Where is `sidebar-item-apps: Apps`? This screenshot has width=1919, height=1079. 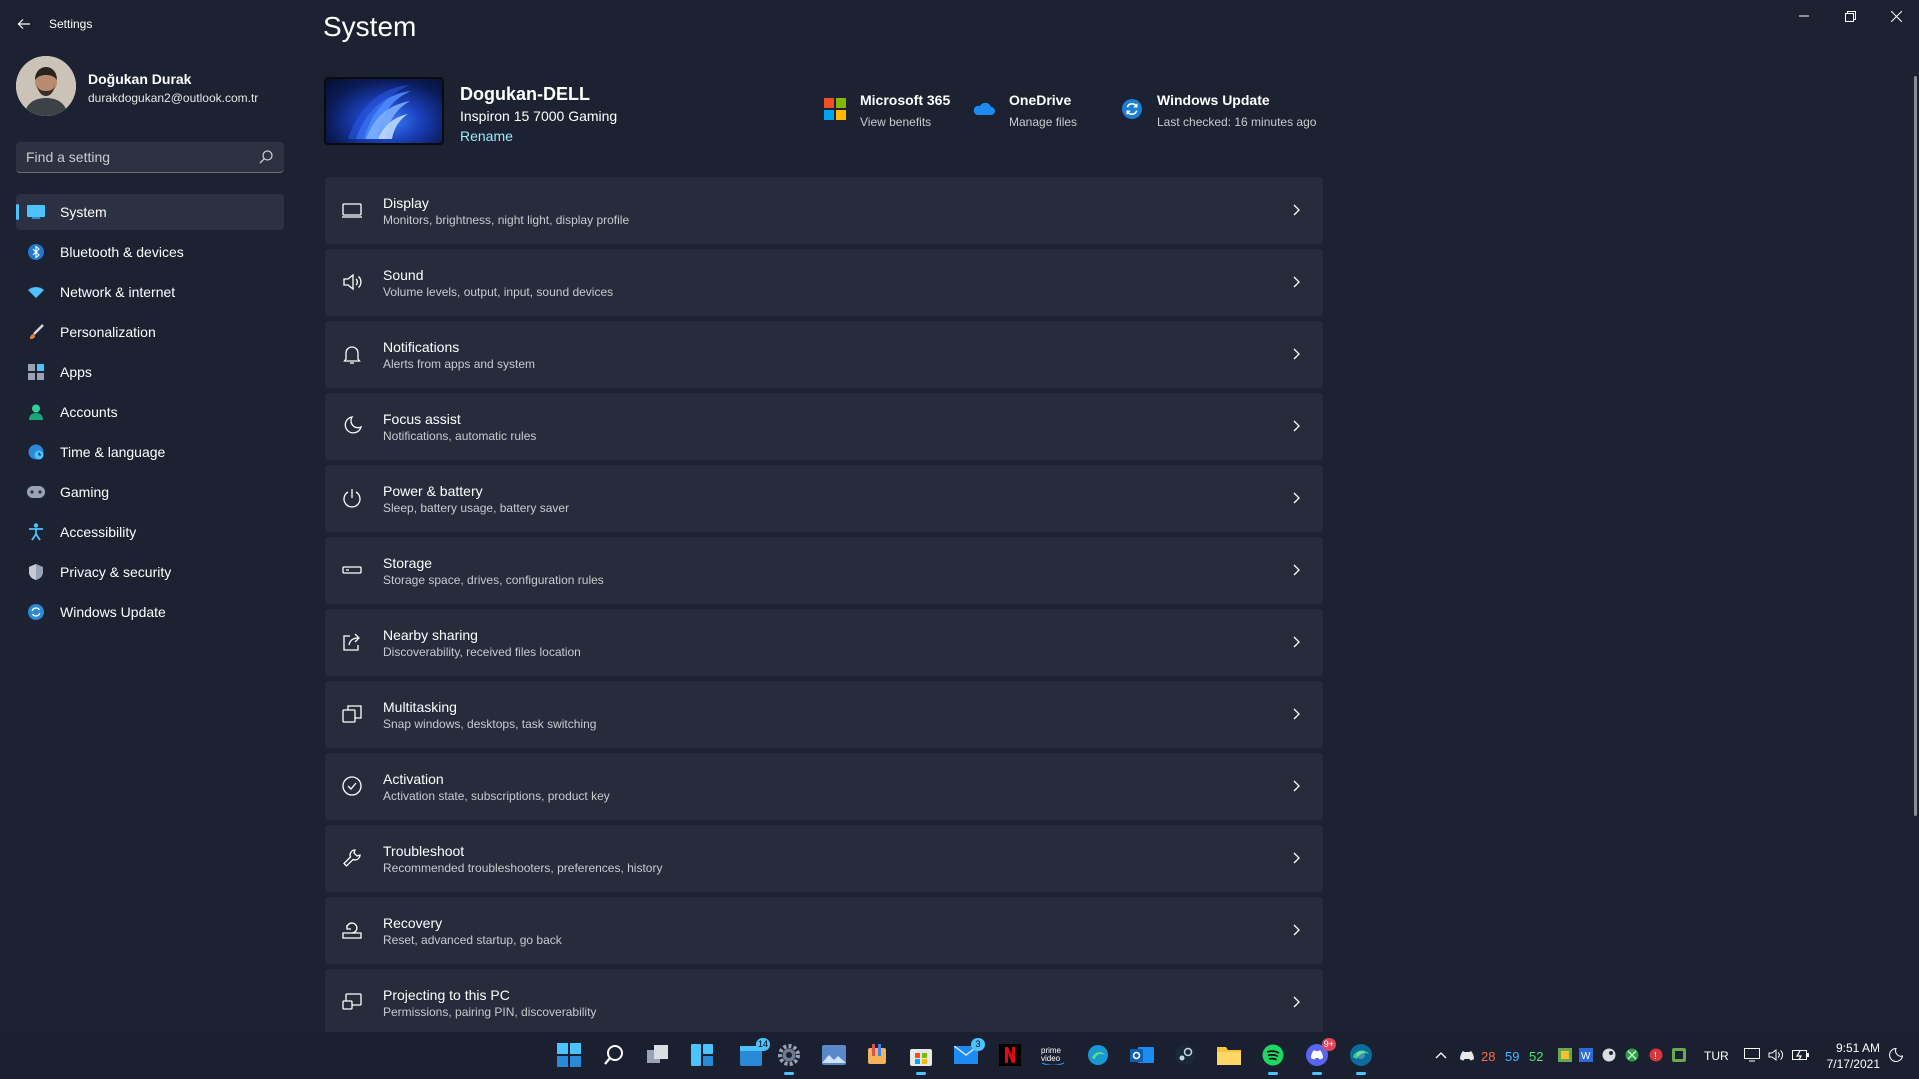 sidebar-item-apps: Apps is located at coordinates (150, 372).